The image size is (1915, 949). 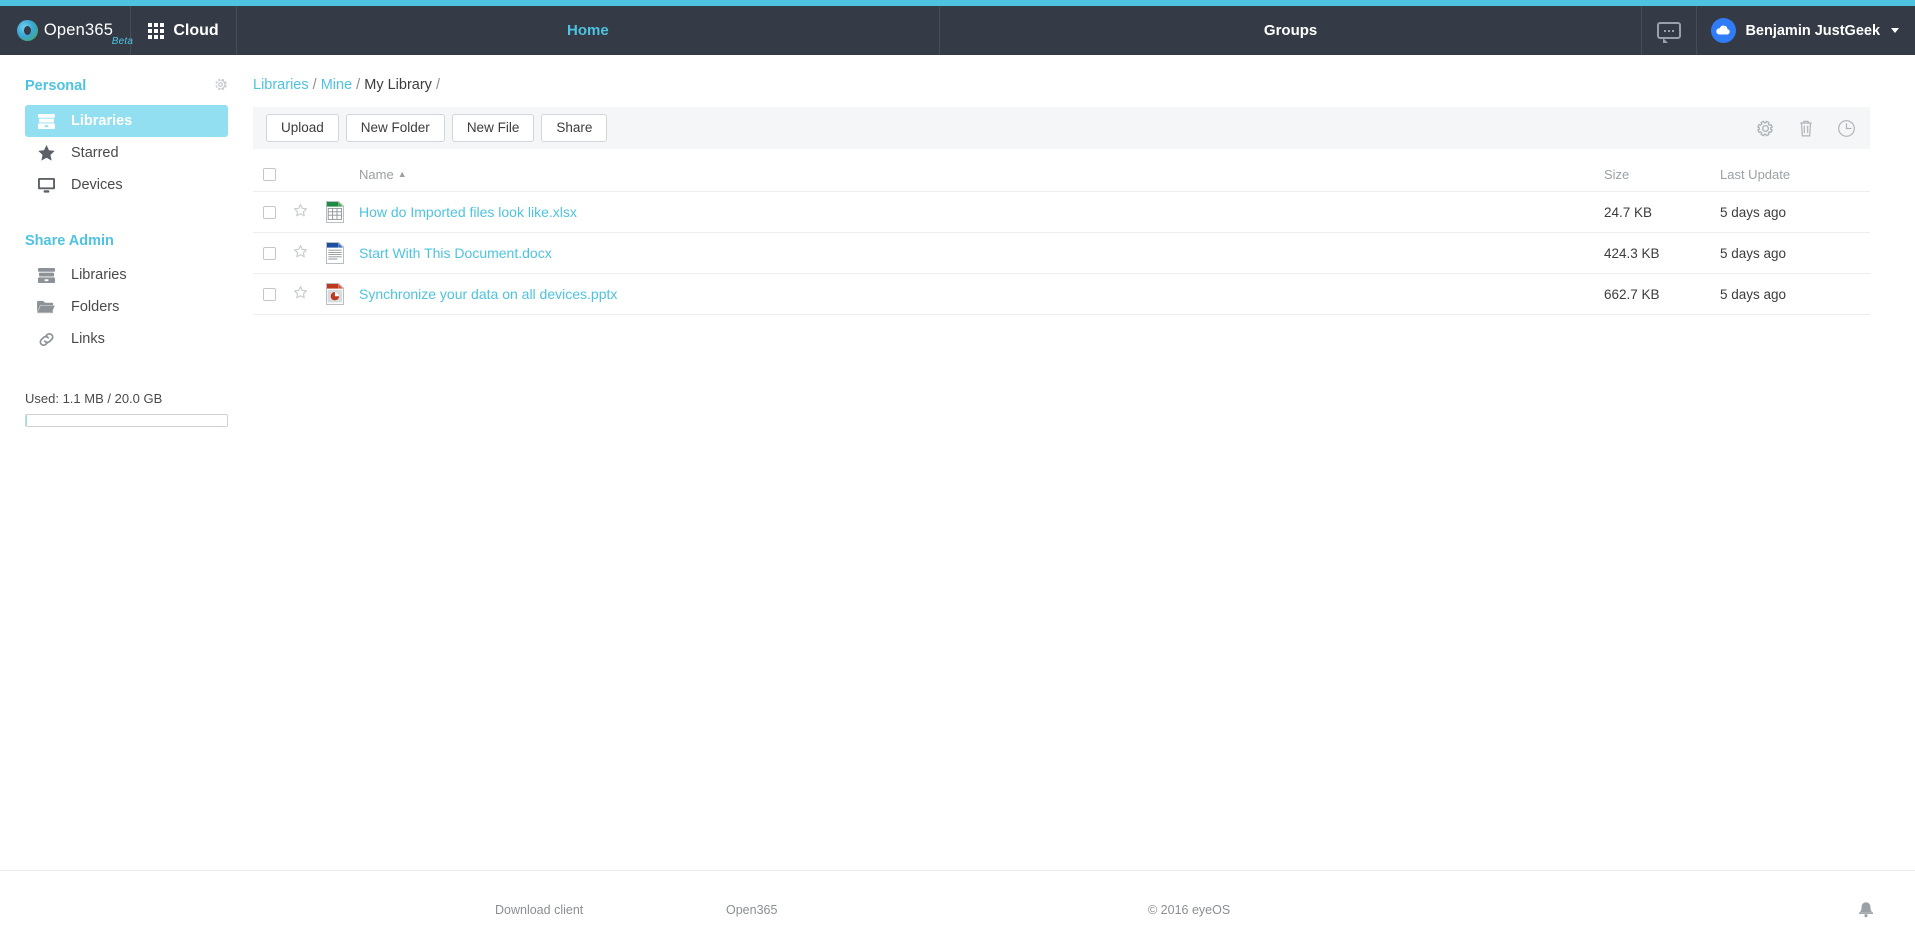 I want to click on spreadsheet-file-icon, so click(x=342, y=212).